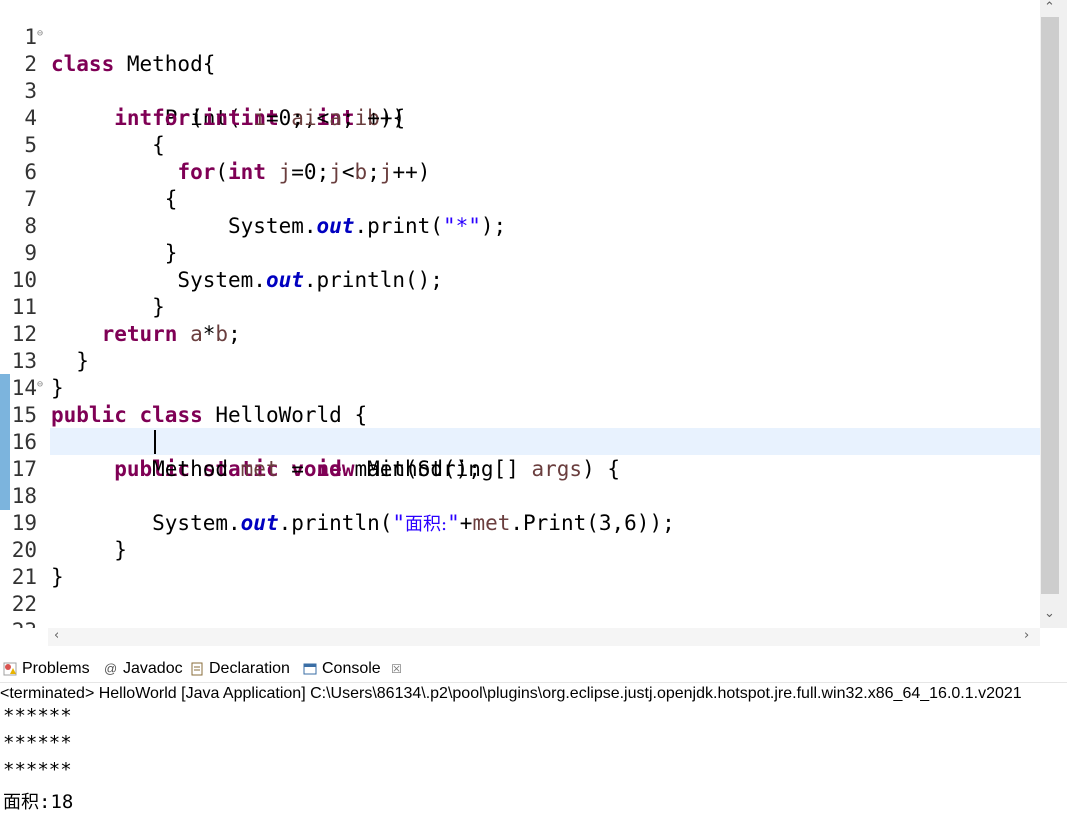  What do you see at coordinates (310, 669) in the screenshot?
I see `console-icon` at bounding box center [310, 669].